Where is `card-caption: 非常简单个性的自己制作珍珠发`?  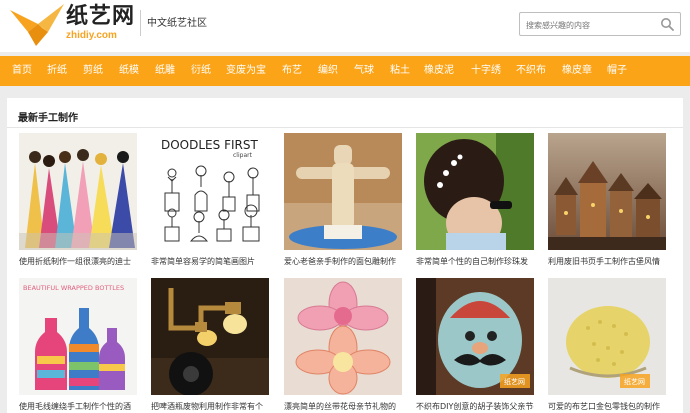
card-caption: 非常简单个性的自己制作珍珠发 is located at coordinates (475, 262).